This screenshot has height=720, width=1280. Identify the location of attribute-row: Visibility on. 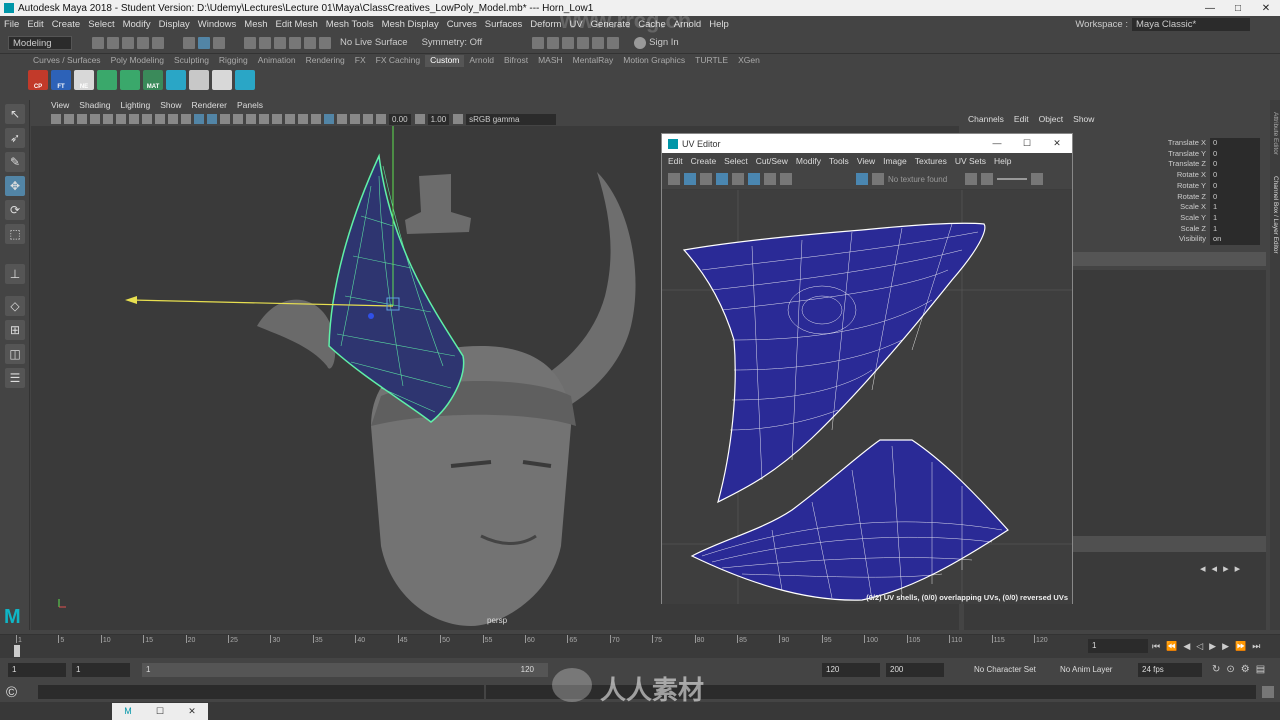
(1210, 240).